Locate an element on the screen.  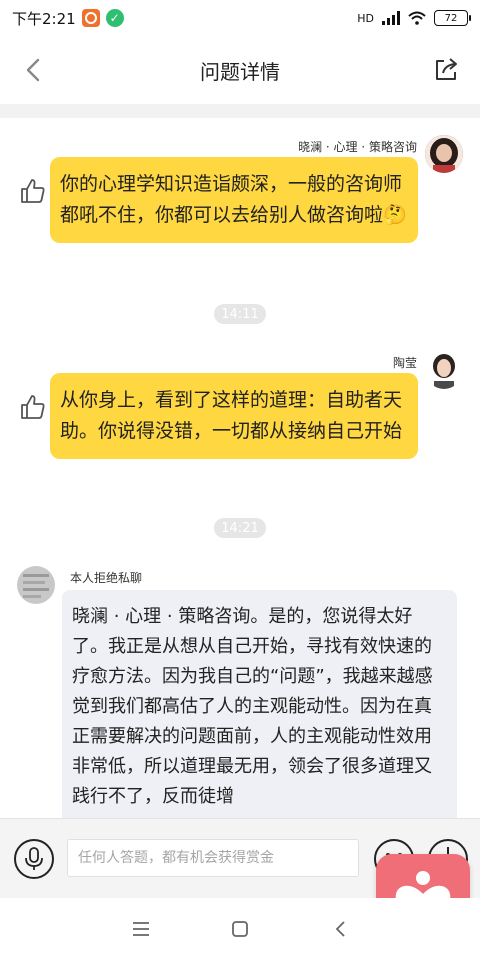
header-divider is located at coordinates (240, 111).